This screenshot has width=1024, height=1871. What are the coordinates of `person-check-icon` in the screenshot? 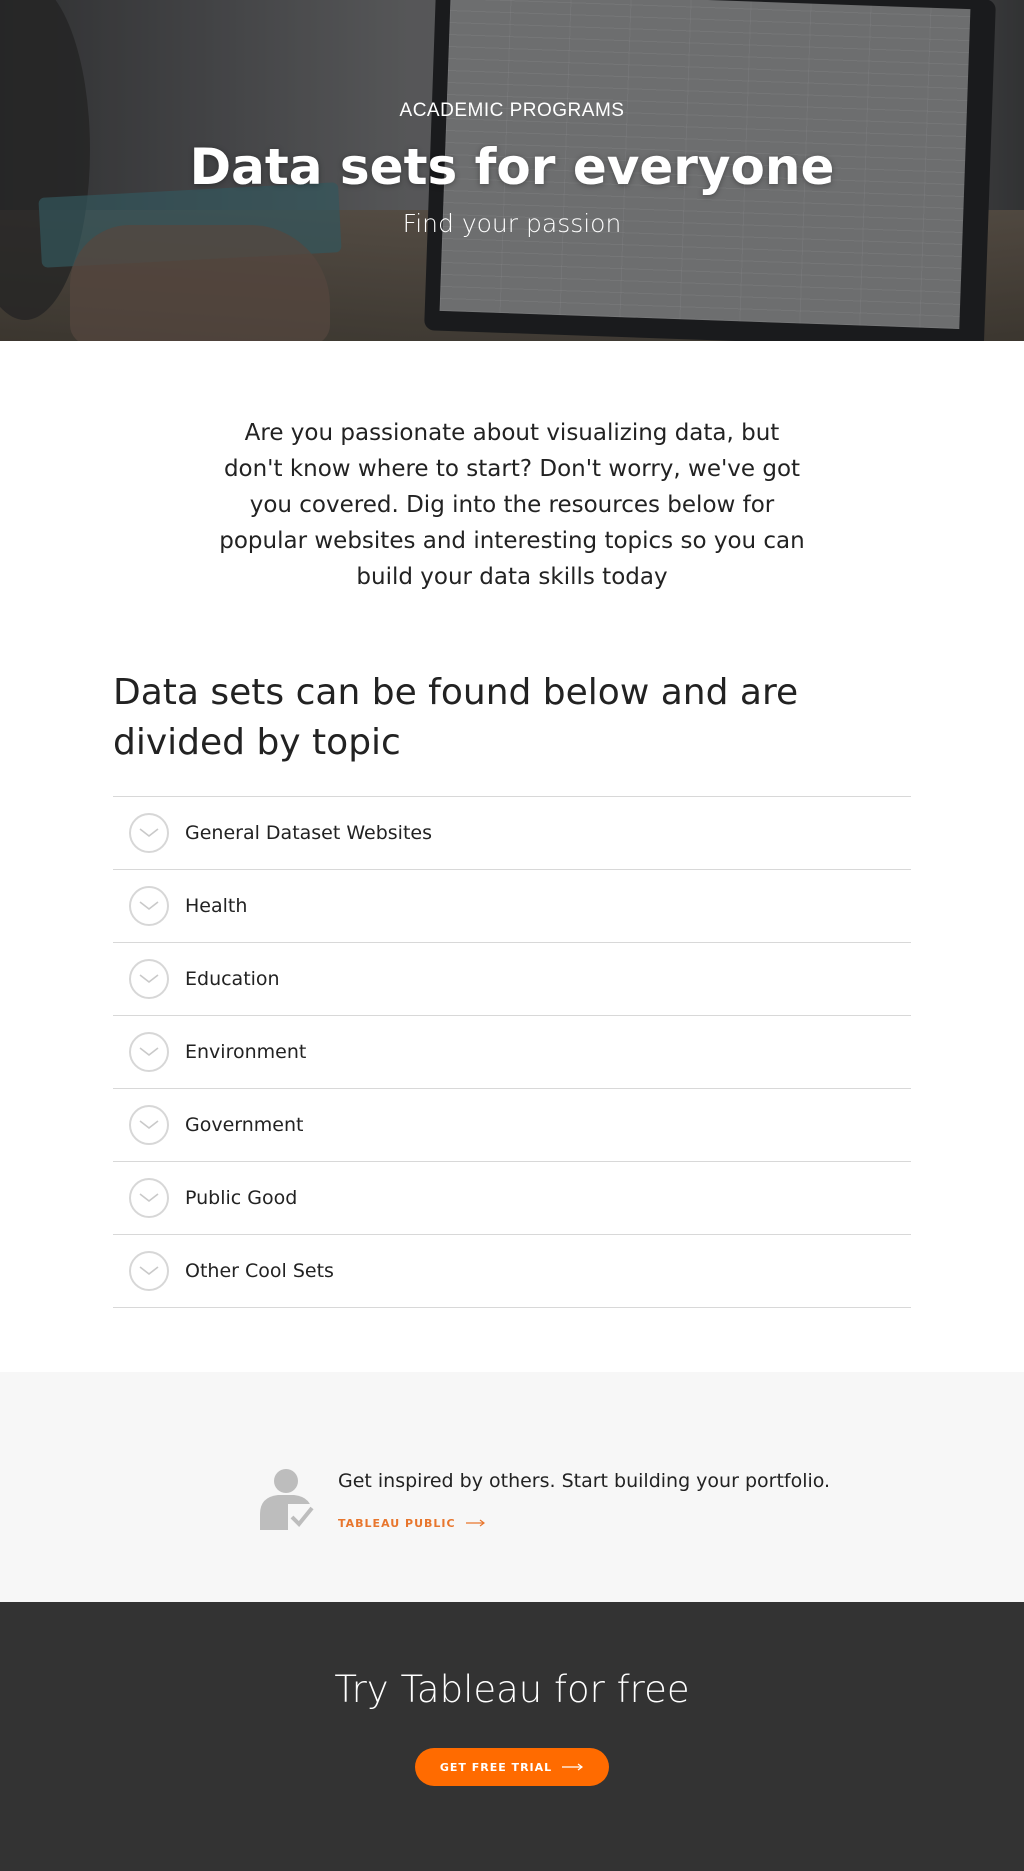 It's located at (288, 1497).